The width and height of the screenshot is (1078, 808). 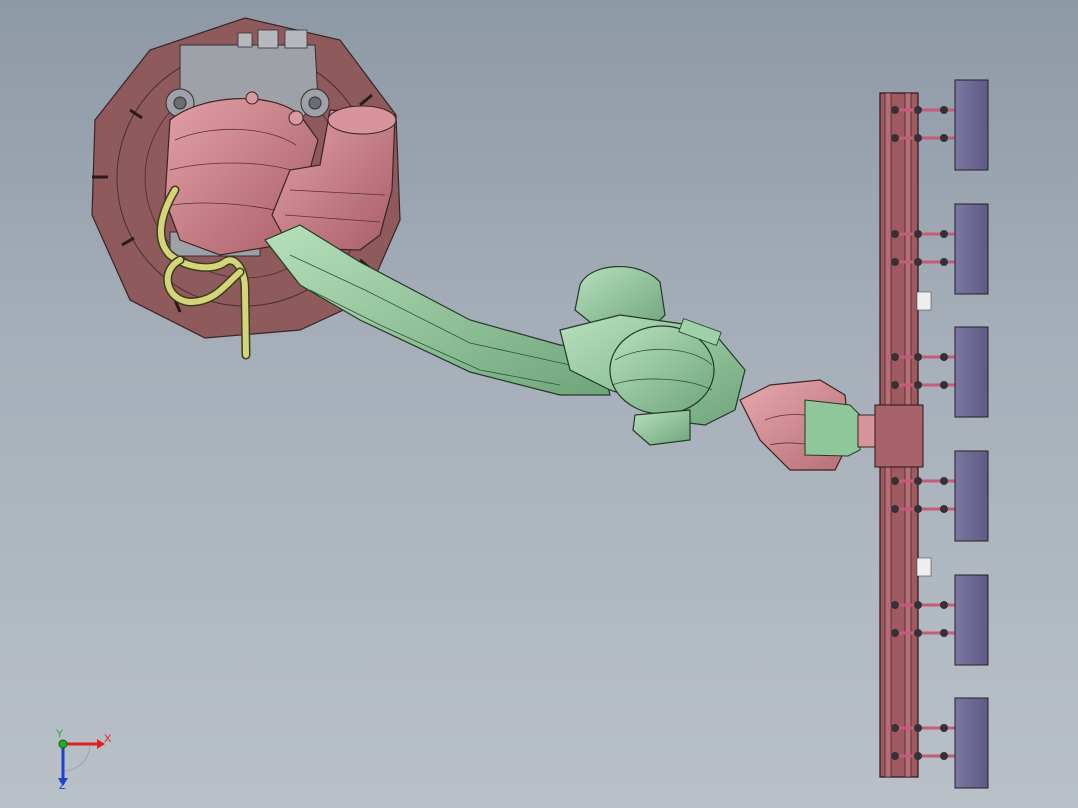 What do you see at coordinates (62, 786) in the screenshot?
I see `z-axis-label: Z` at bounding box center [62, 786].